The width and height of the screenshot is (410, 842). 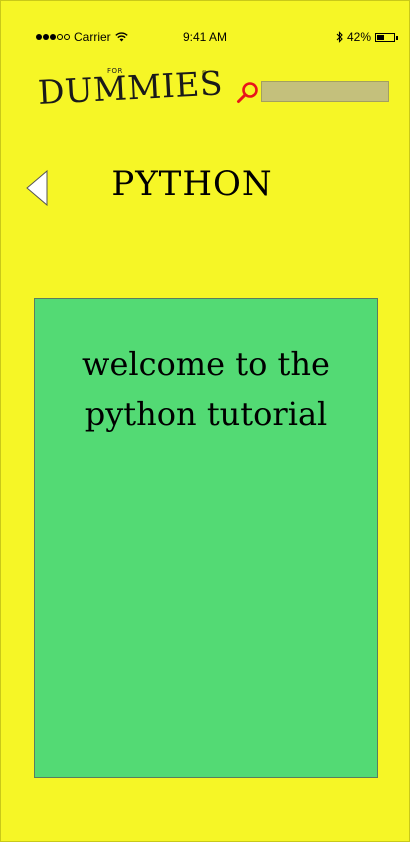 What do you see at coordinates (325, 91) in the screenshot?
I see `search-input` at bounding box center [325, 91].